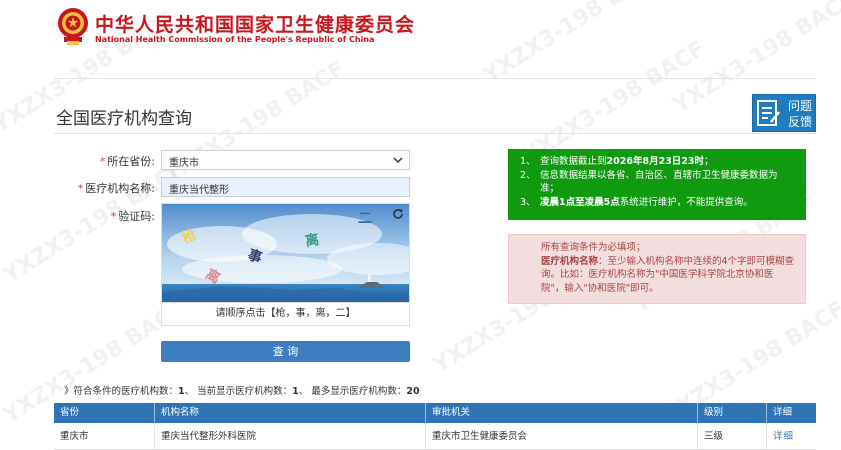 This screenshot has height=450, width=841. Describe the element at coordinates (255, 25) in the screenshot. I see `org-name-cn: 中华人民共和国国家卫生健康委员会` at that location.